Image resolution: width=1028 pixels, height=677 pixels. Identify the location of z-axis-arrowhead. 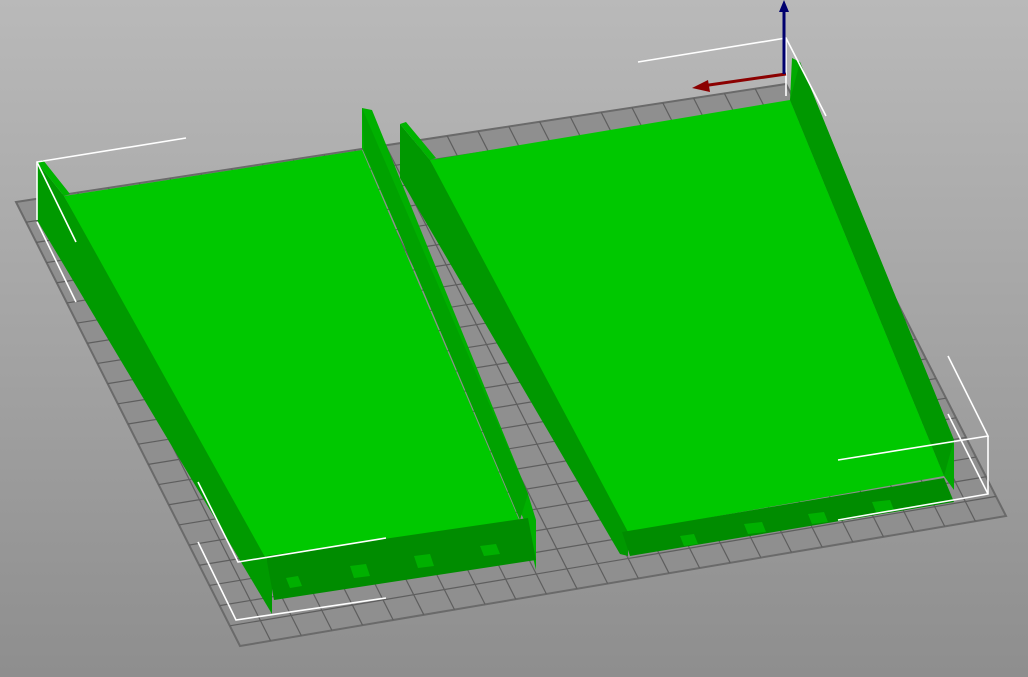
(784, 6).